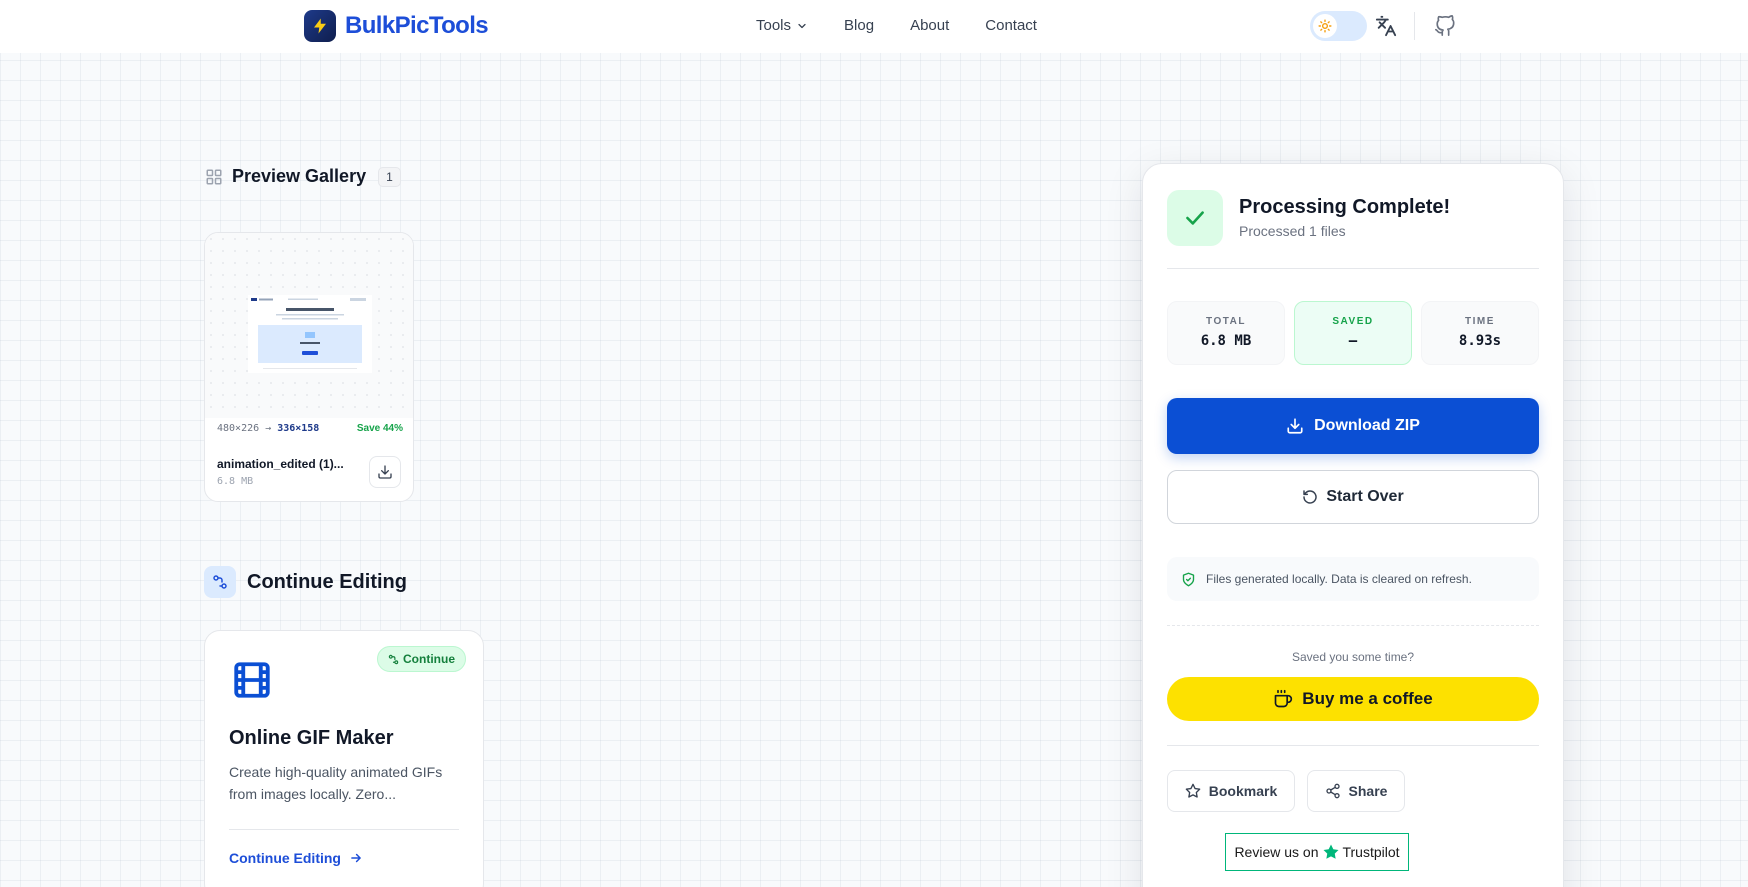 The width and height of the screenshot is (1748, 887). I want to click on coffee-cup-icon, so click(1283, 698).